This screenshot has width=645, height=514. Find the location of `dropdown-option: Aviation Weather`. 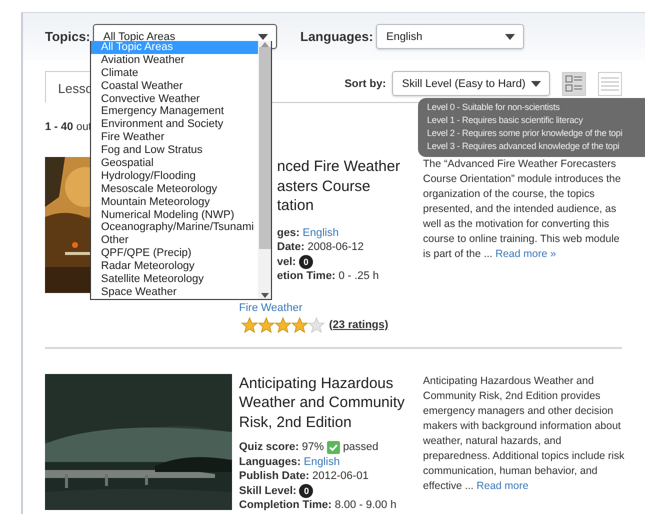

dropdown-option: Aviation Weather is located at coordinates (174, 60).